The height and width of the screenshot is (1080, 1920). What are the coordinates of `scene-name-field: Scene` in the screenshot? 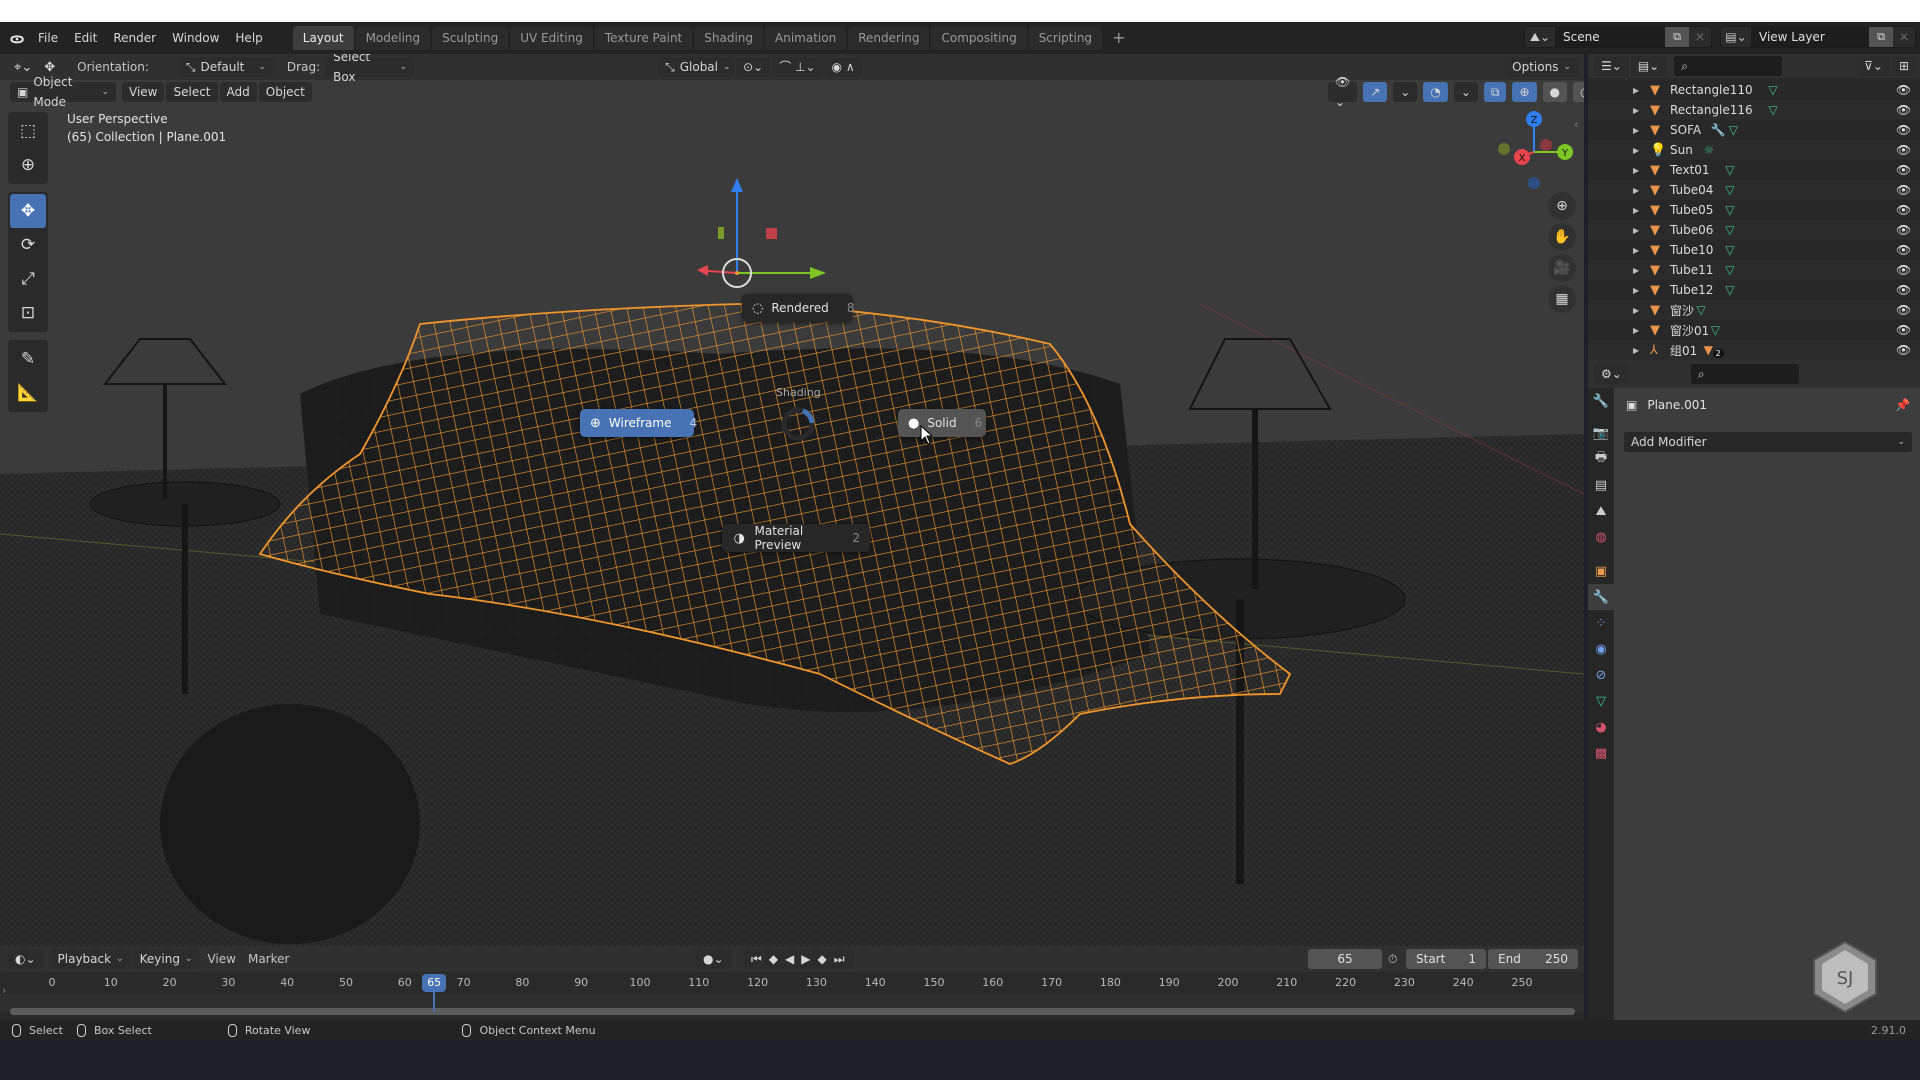 It's located at (1610, 37).